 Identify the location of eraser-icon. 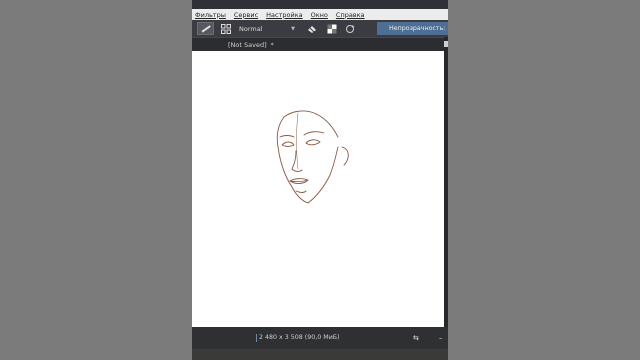
(312, 28).